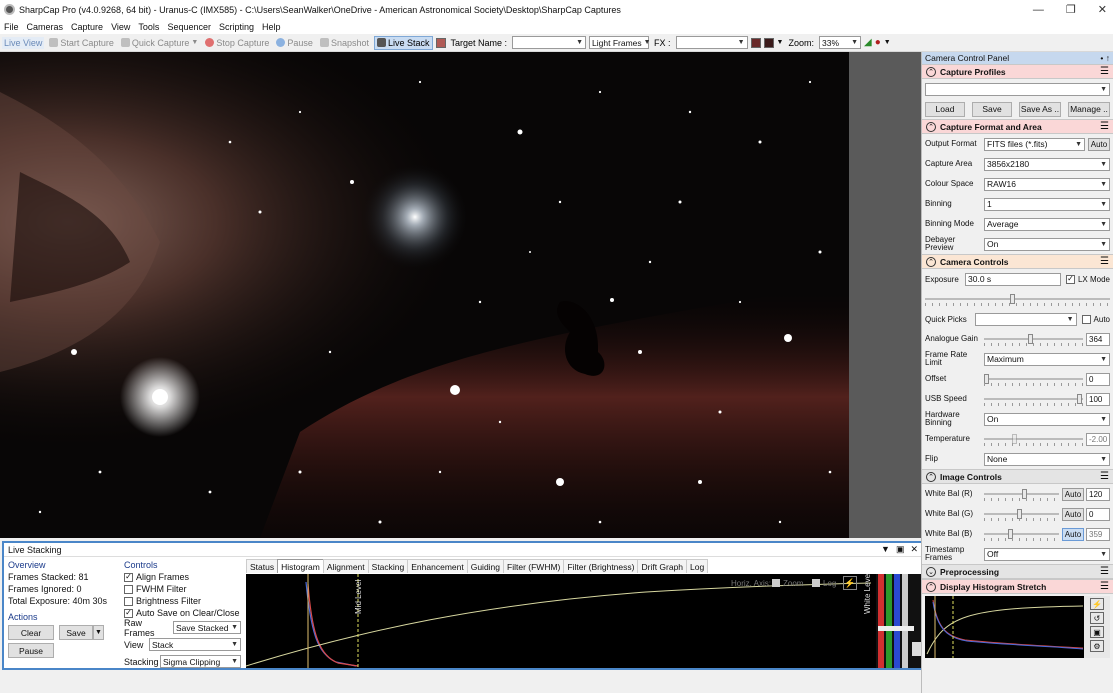 The image size is (1113, 693). Describe the element at coordinates (840, 42) in the screenshot. I see `zoom-combo: 33% ▼` at that location.